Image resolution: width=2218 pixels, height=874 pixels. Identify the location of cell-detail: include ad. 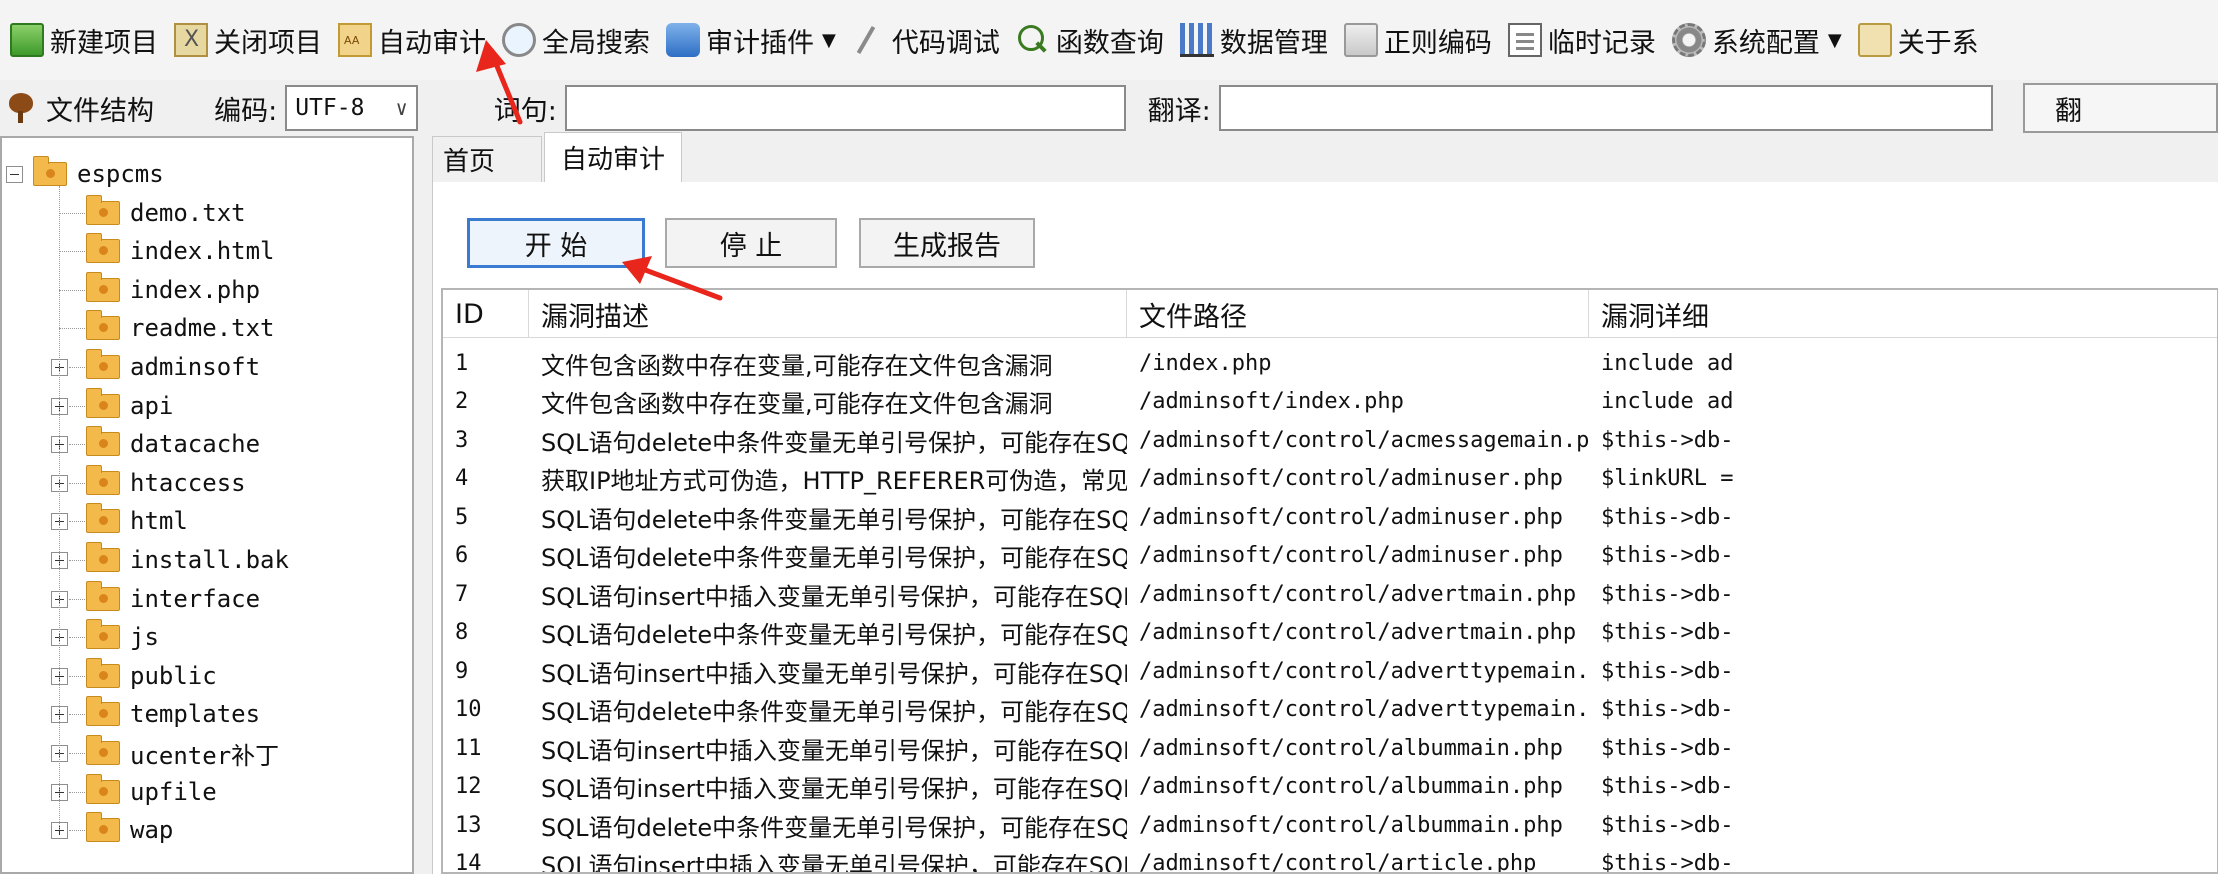
(1667, 402).